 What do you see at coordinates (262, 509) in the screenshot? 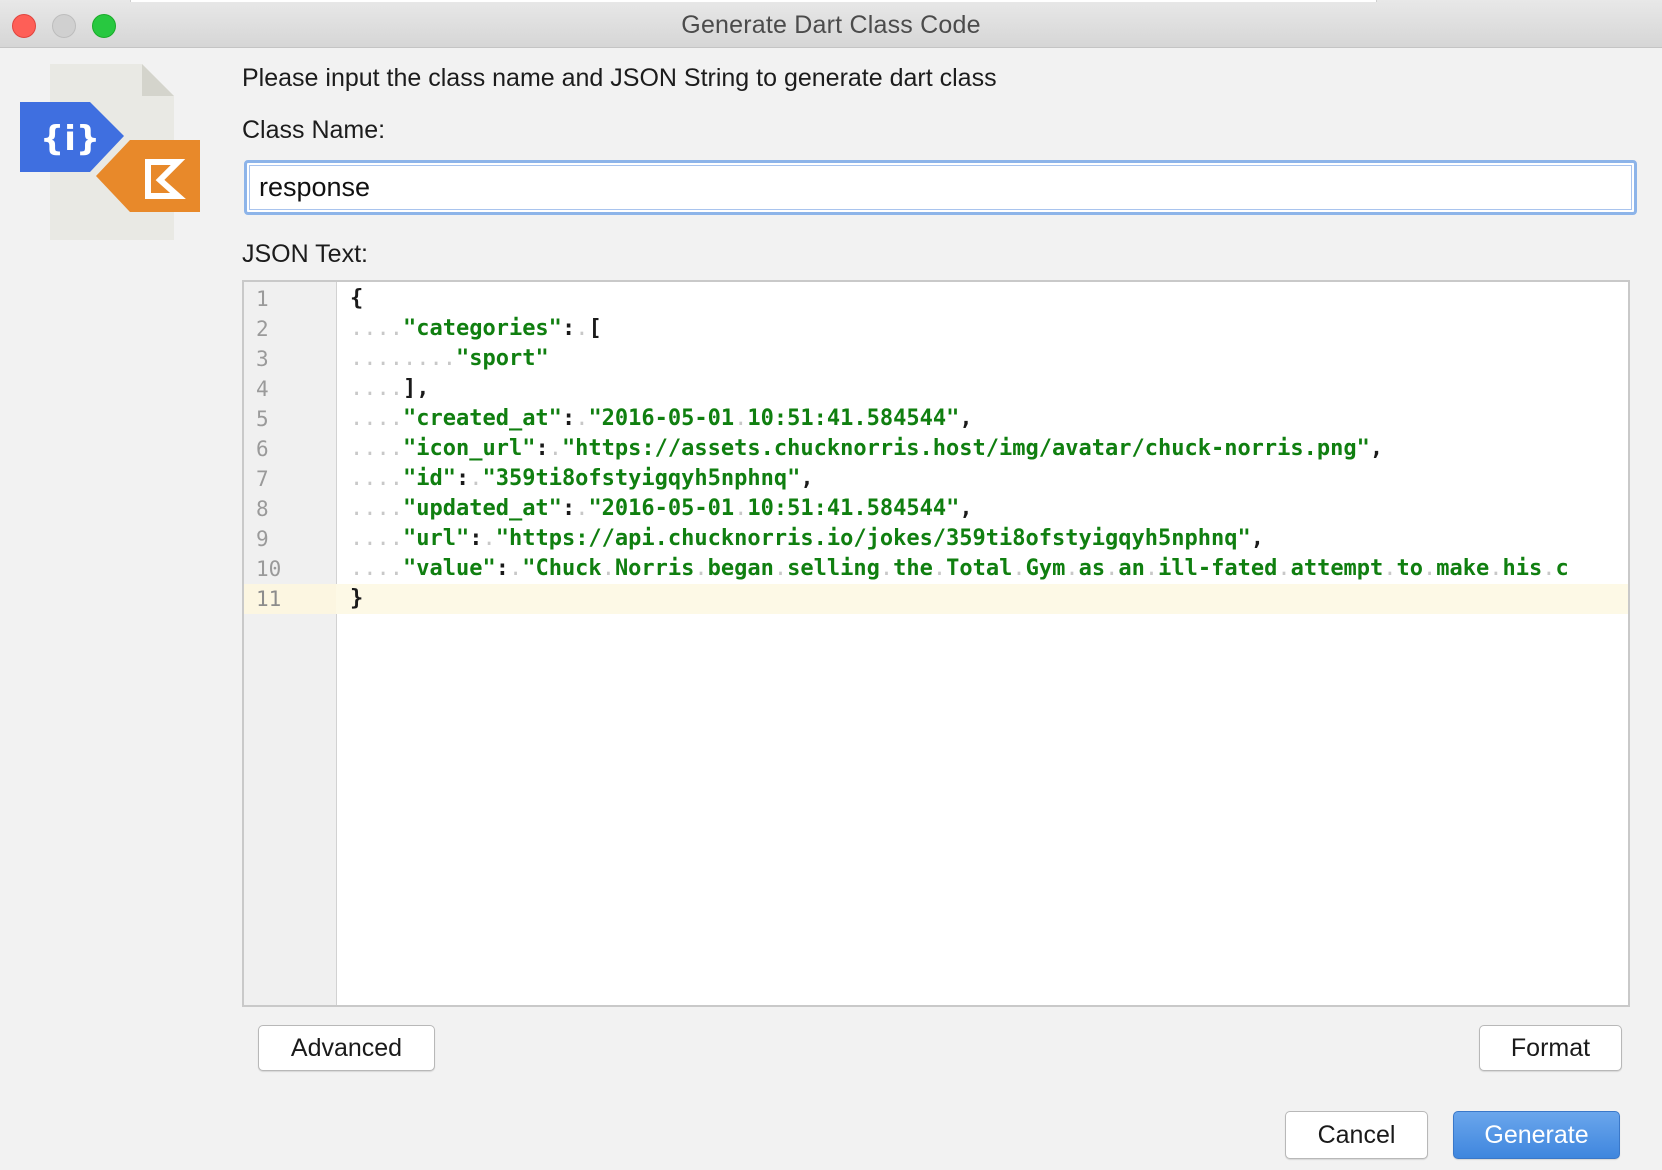
I see `line-number: 8` at bounding box center [262, 509].